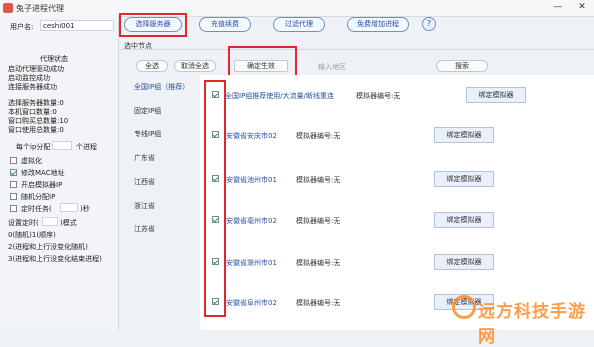 Image resolution: width=594 pixels, height=347 pixels. What do you see at coordinates (195, 66) in the screenshot?
I see `deselect-all-button: 取消全选` at bounding box center [195, 66].